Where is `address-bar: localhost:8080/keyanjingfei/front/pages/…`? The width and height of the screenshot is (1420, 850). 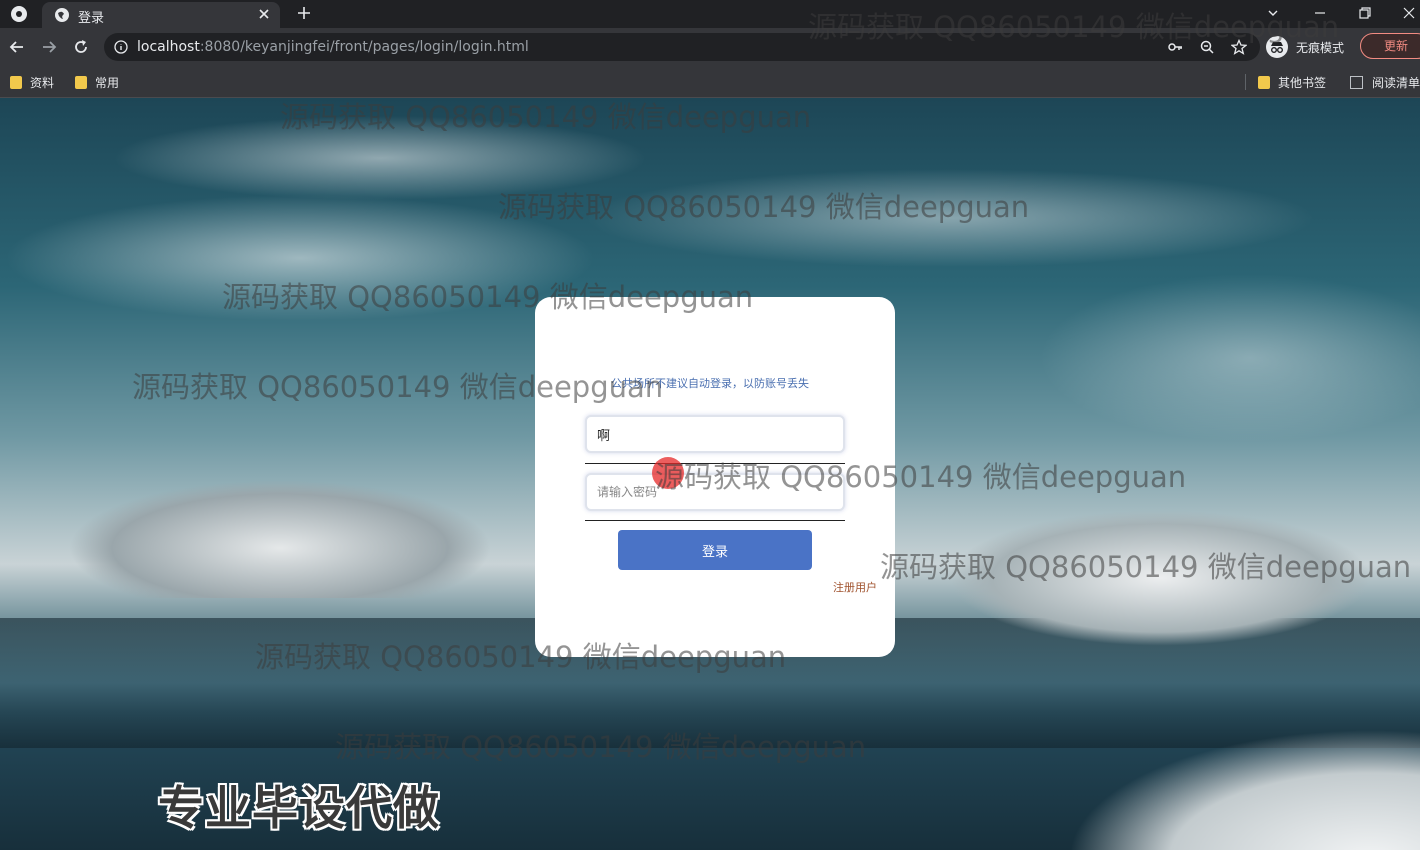 address-bar: localhost:8080/keyanjingfei/front/pages/… is located at coordinates (682, 47).